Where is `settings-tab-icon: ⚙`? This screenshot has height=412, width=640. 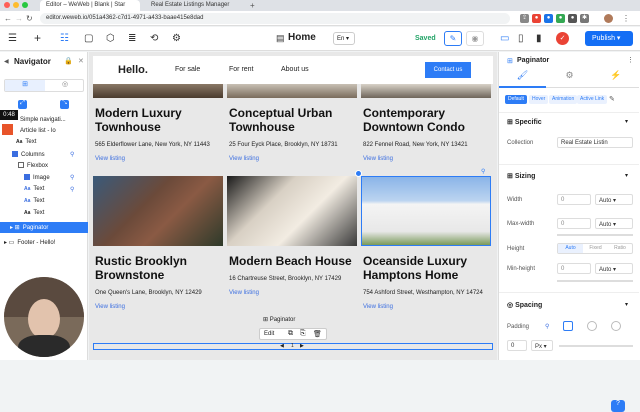
settings-tab-icon: ⚙ is located at coordinates (569, 79).